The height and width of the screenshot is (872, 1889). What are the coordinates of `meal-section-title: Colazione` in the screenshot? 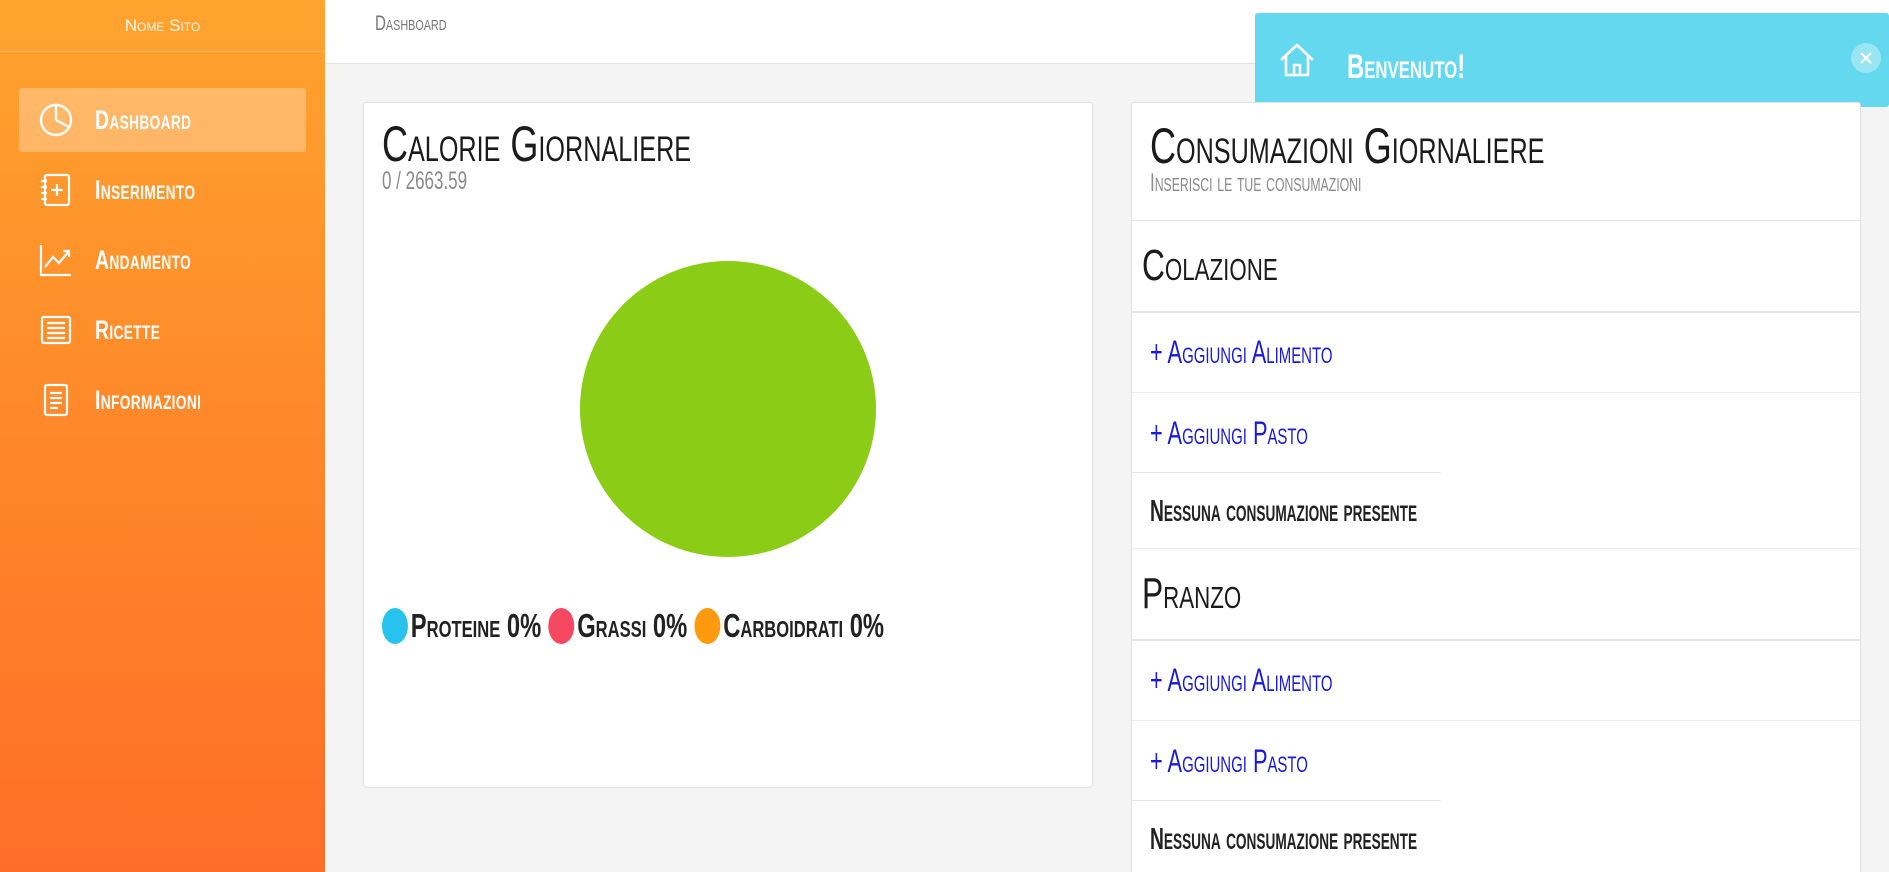 It's located at (1496, 267).